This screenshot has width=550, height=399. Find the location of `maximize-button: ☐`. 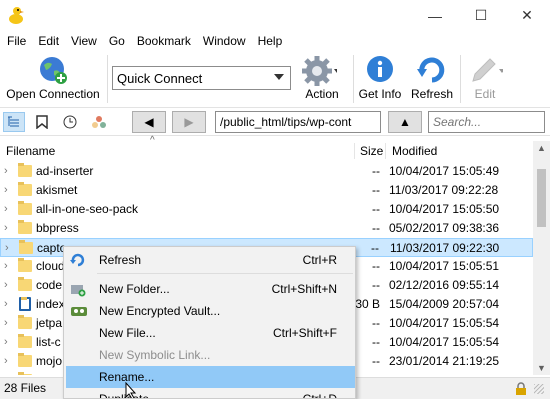

maximize-button: ☐ is located at coordinates (481, 15).